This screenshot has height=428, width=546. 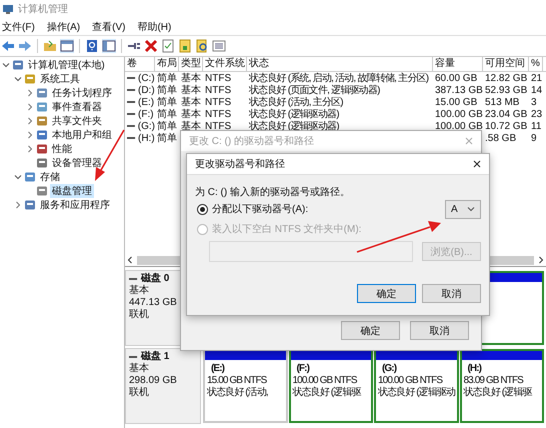 I want to click on disk-name: 磁盘 1, so click(x=163, y=357).